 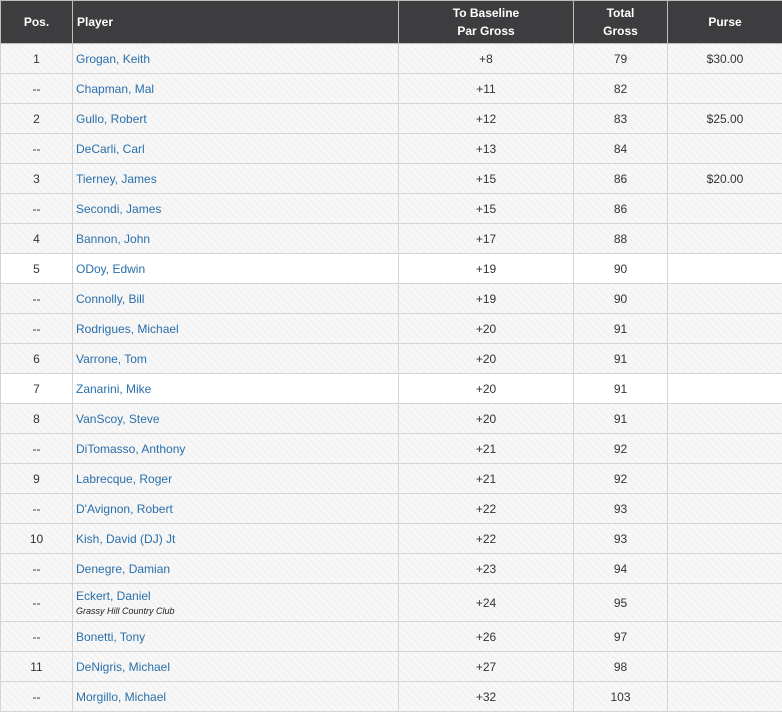 What do you see at coordinates (237, 59) in the screenshot?
I see `player-name-link: Grogan, Keith` at bounding box center [237, 59].